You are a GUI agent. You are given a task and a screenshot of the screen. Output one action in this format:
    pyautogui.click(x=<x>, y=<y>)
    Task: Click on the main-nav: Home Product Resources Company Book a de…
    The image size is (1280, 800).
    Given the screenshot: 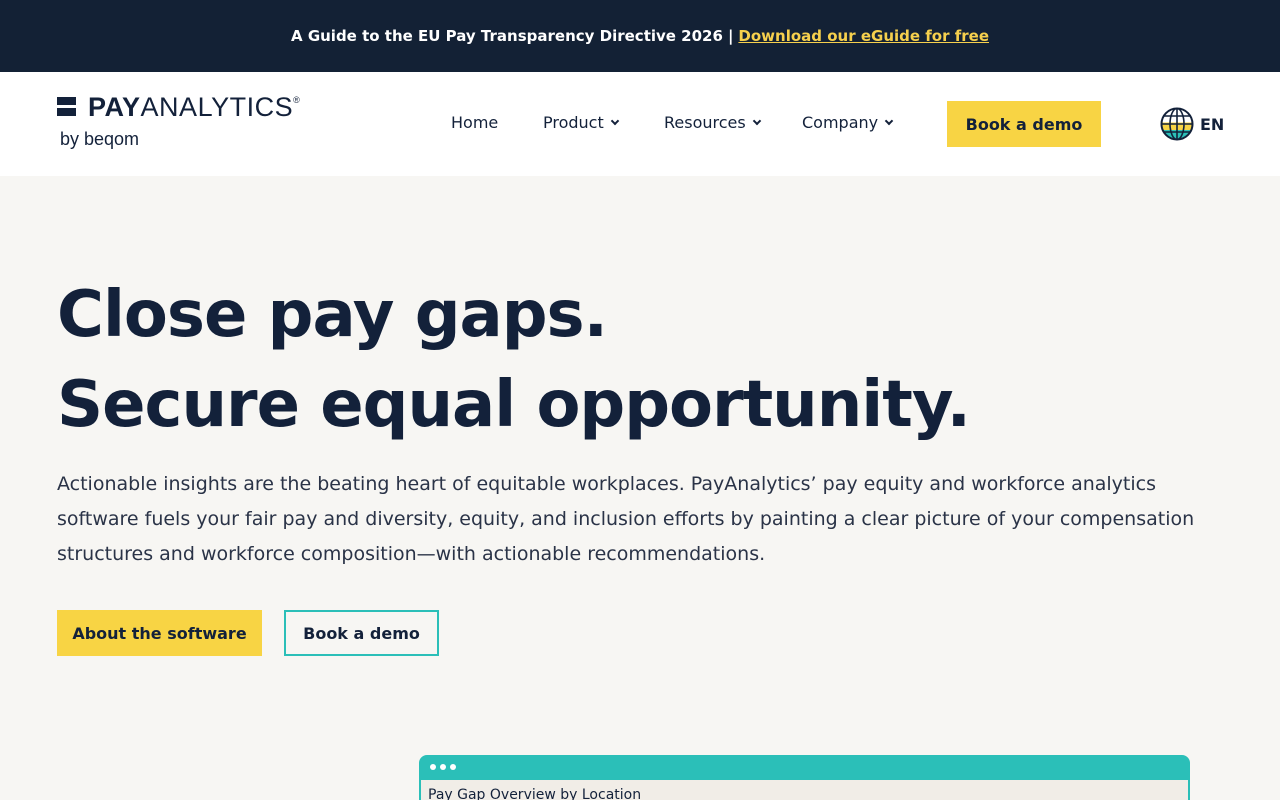 What is the action you would take?
    pyautogui.click(x=640, y=124)
    